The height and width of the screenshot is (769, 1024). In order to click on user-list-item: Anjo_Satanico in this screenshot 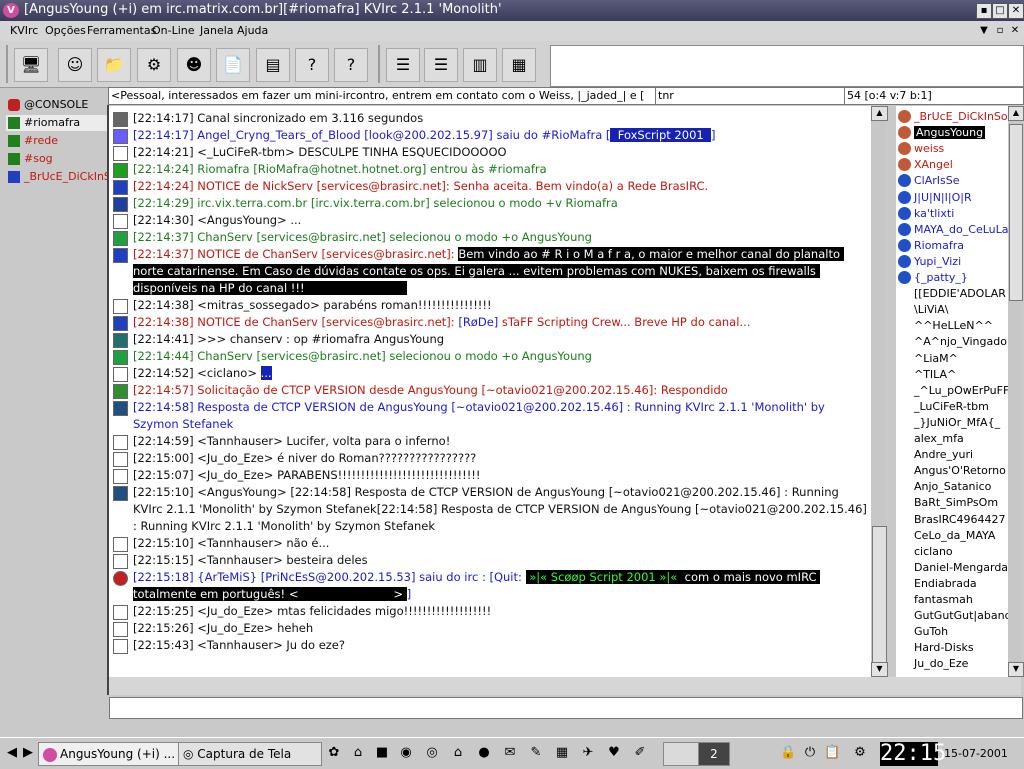, I will do `click(953, 487)`.